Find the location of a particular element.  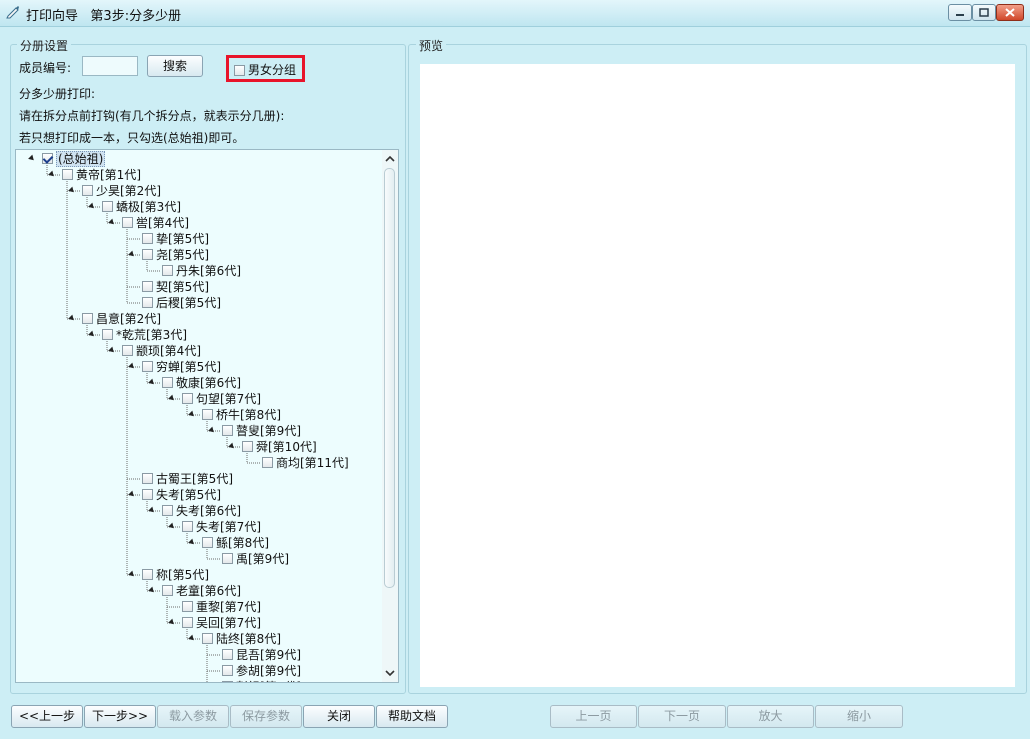

member-id-input is located at coordinates (110, 66).